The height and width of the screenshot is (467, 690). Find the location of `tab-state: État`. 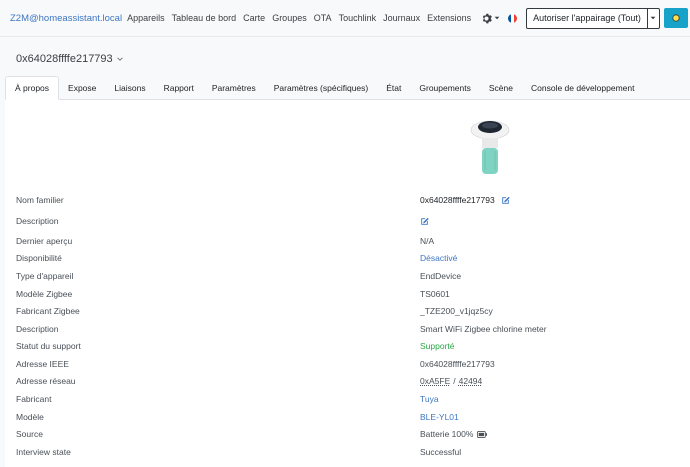

tab-state: État is located at coordinates (393, 87).